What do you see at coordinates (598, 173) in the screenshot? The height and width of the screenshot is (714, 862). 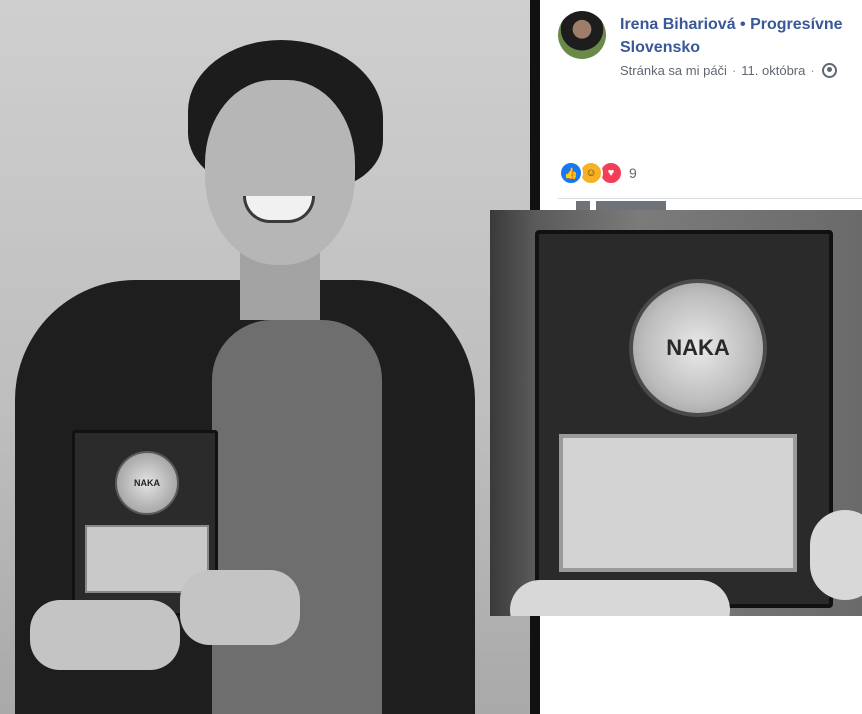 I see `reactions-bar: 👍 ☺ ♥ 9` at bounding box center [598, 173].